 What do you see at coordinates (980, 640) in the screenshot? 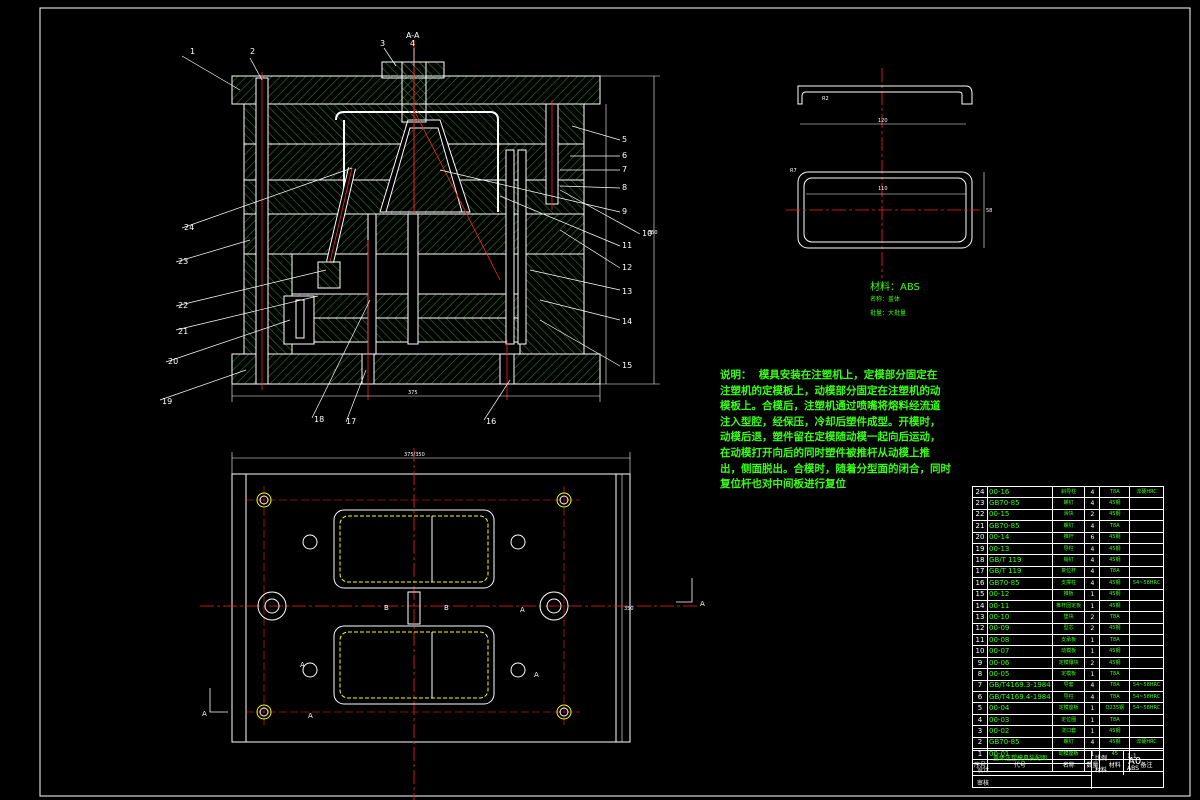
I see `part-number: 11` at bounding box center [980, 640].